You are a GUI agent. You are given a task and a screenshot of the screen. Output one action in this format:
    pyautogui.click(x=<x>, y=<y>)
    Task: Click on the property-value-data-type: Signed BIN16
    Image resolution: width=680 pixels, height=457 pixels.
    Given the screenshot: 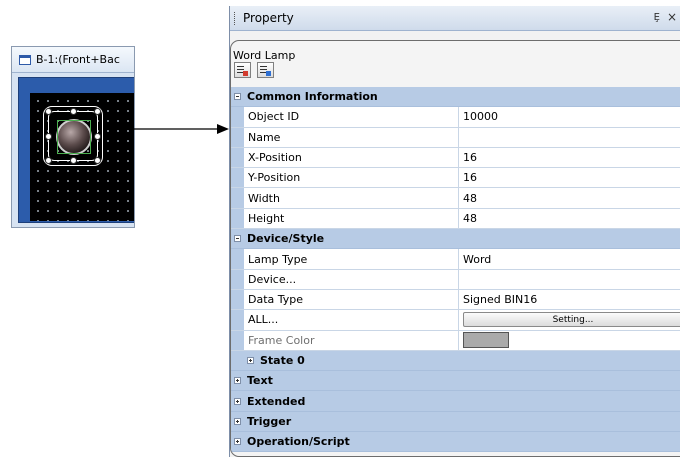 What is the action you would take?
    pyautogui.click(x=569, y=299)
    